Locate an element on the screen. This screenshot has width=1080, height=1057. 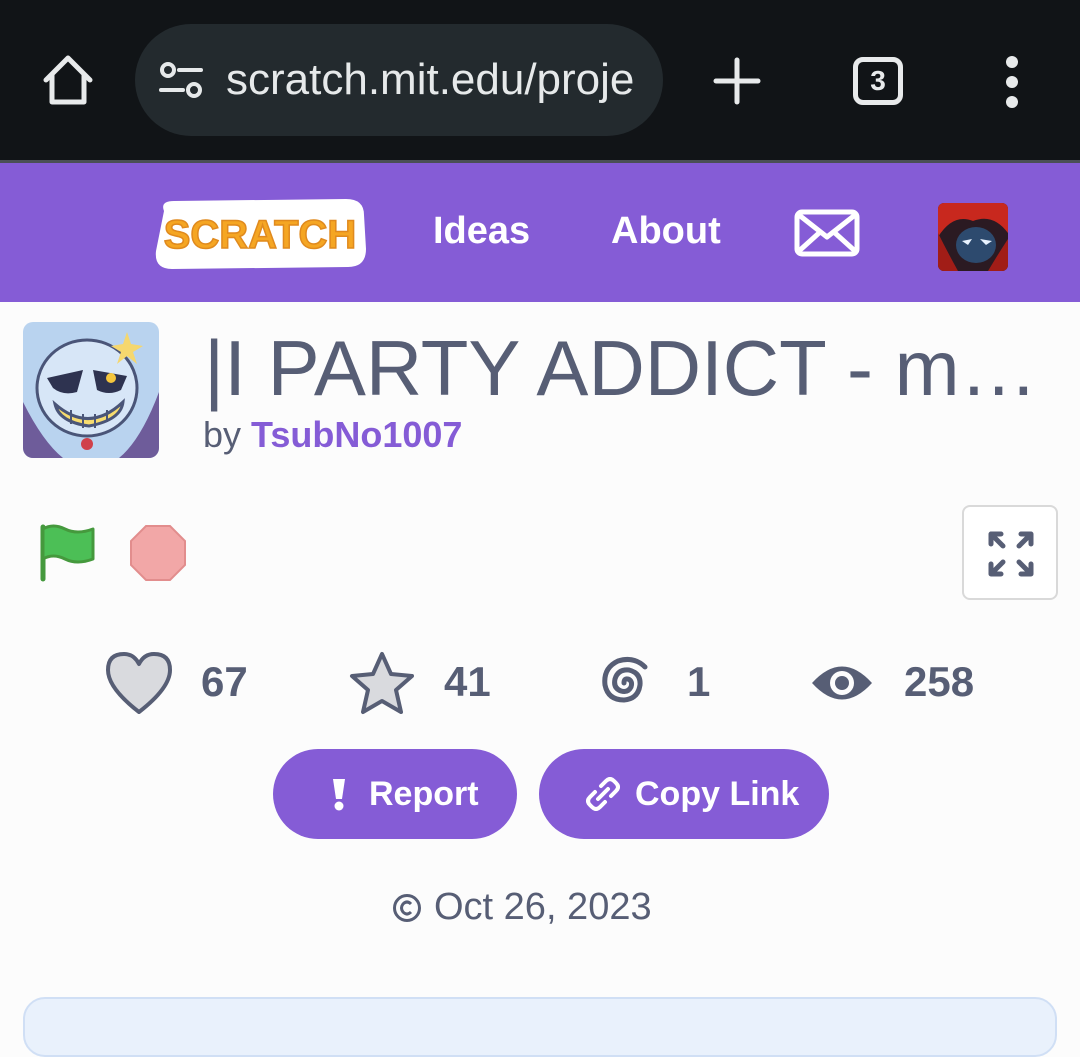
url-text: scratch.mit.edu/proje is located at coordinates (433, 80).